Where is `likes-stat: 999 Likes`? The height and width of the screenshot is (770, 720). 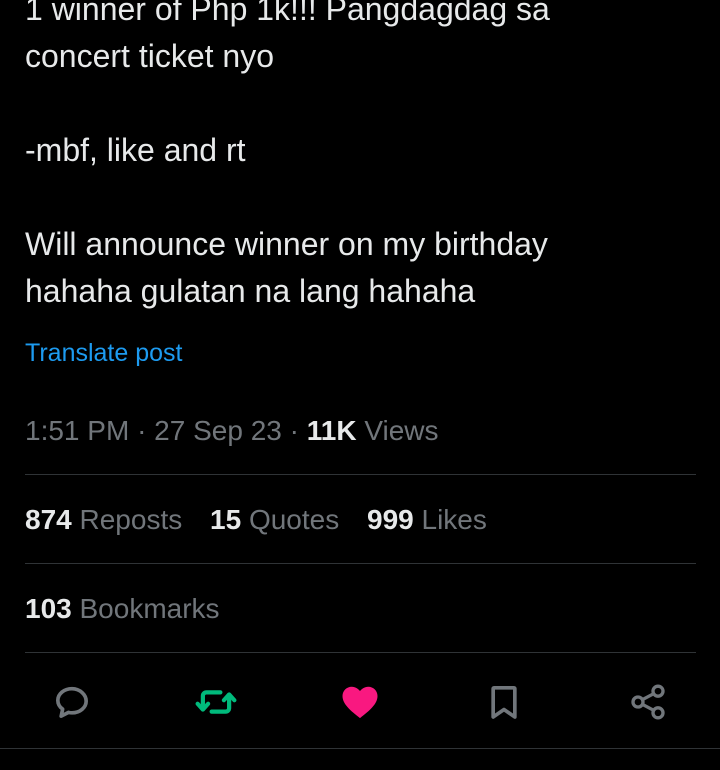 likes-stat: 999 Likes is located at coordinates (427, 520).